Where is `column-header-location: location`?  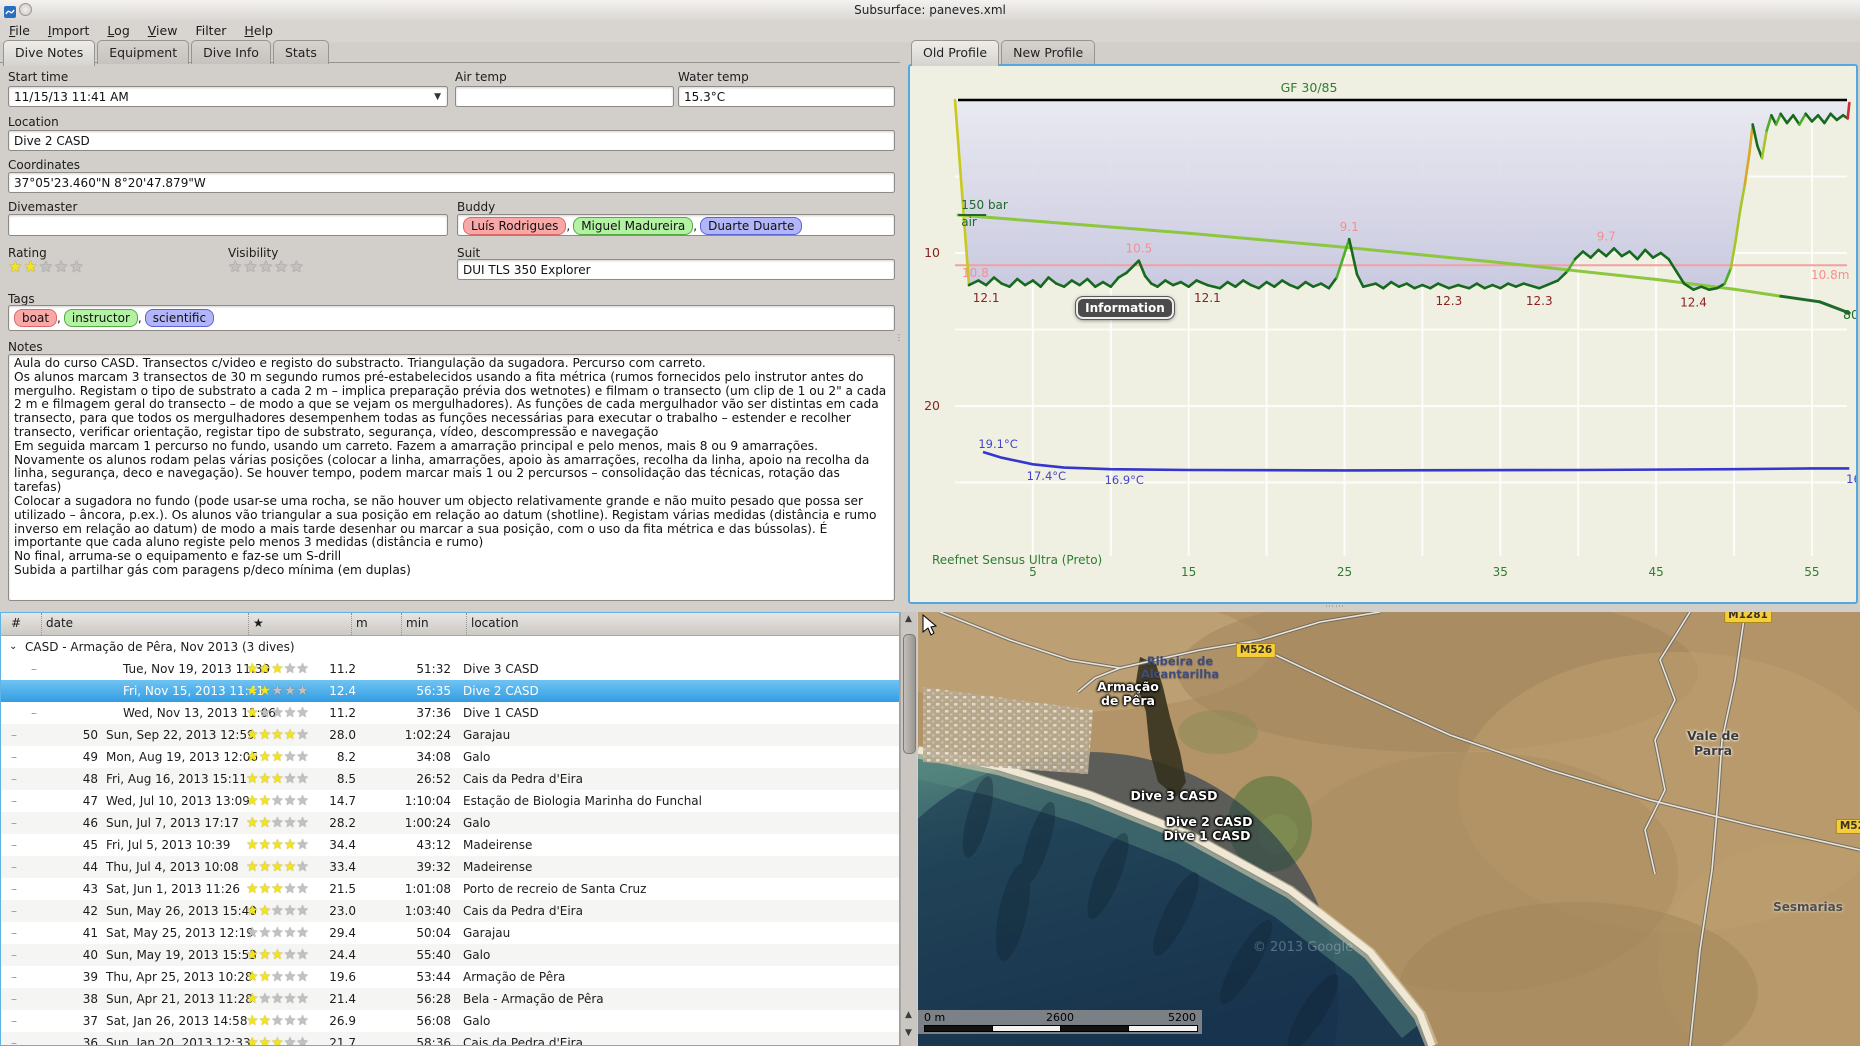
column-header-location: location is located at coordinates (492, 624).